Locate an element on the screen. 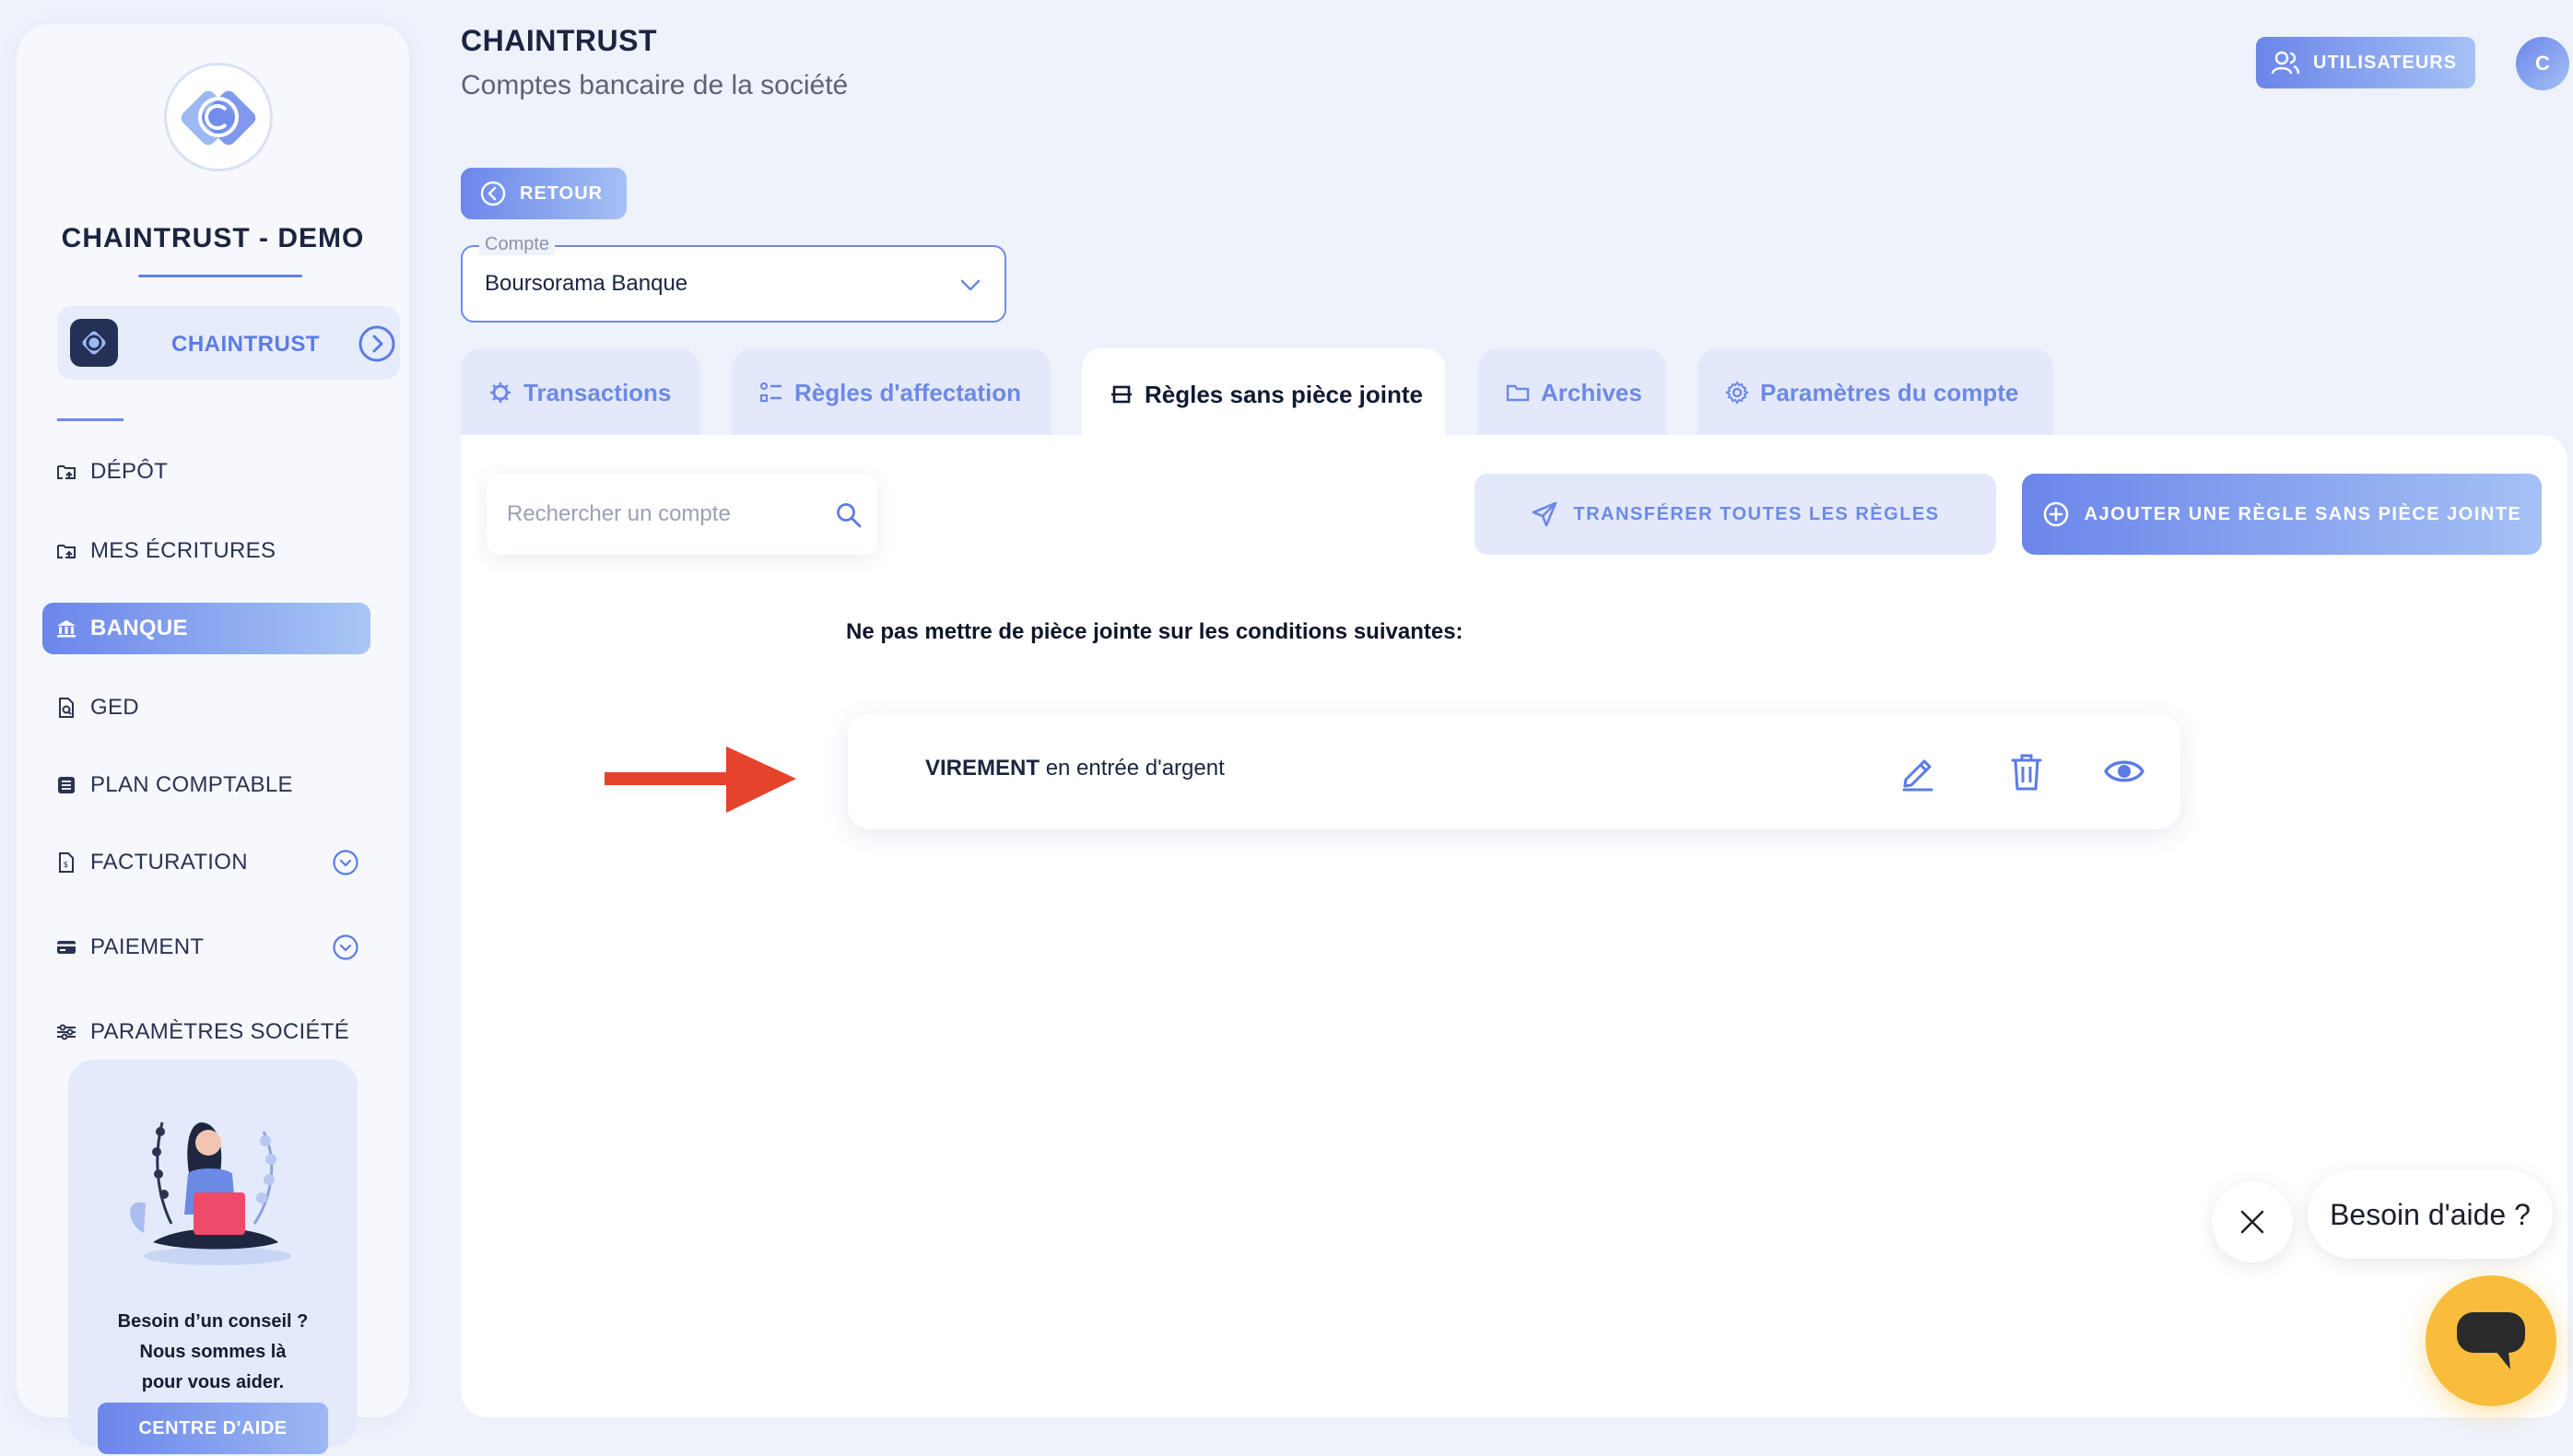 The width and height of the screenshot is (2573, 1456). org-title: CHAINTRUST - DEMO is located at coordinates (213, 238).